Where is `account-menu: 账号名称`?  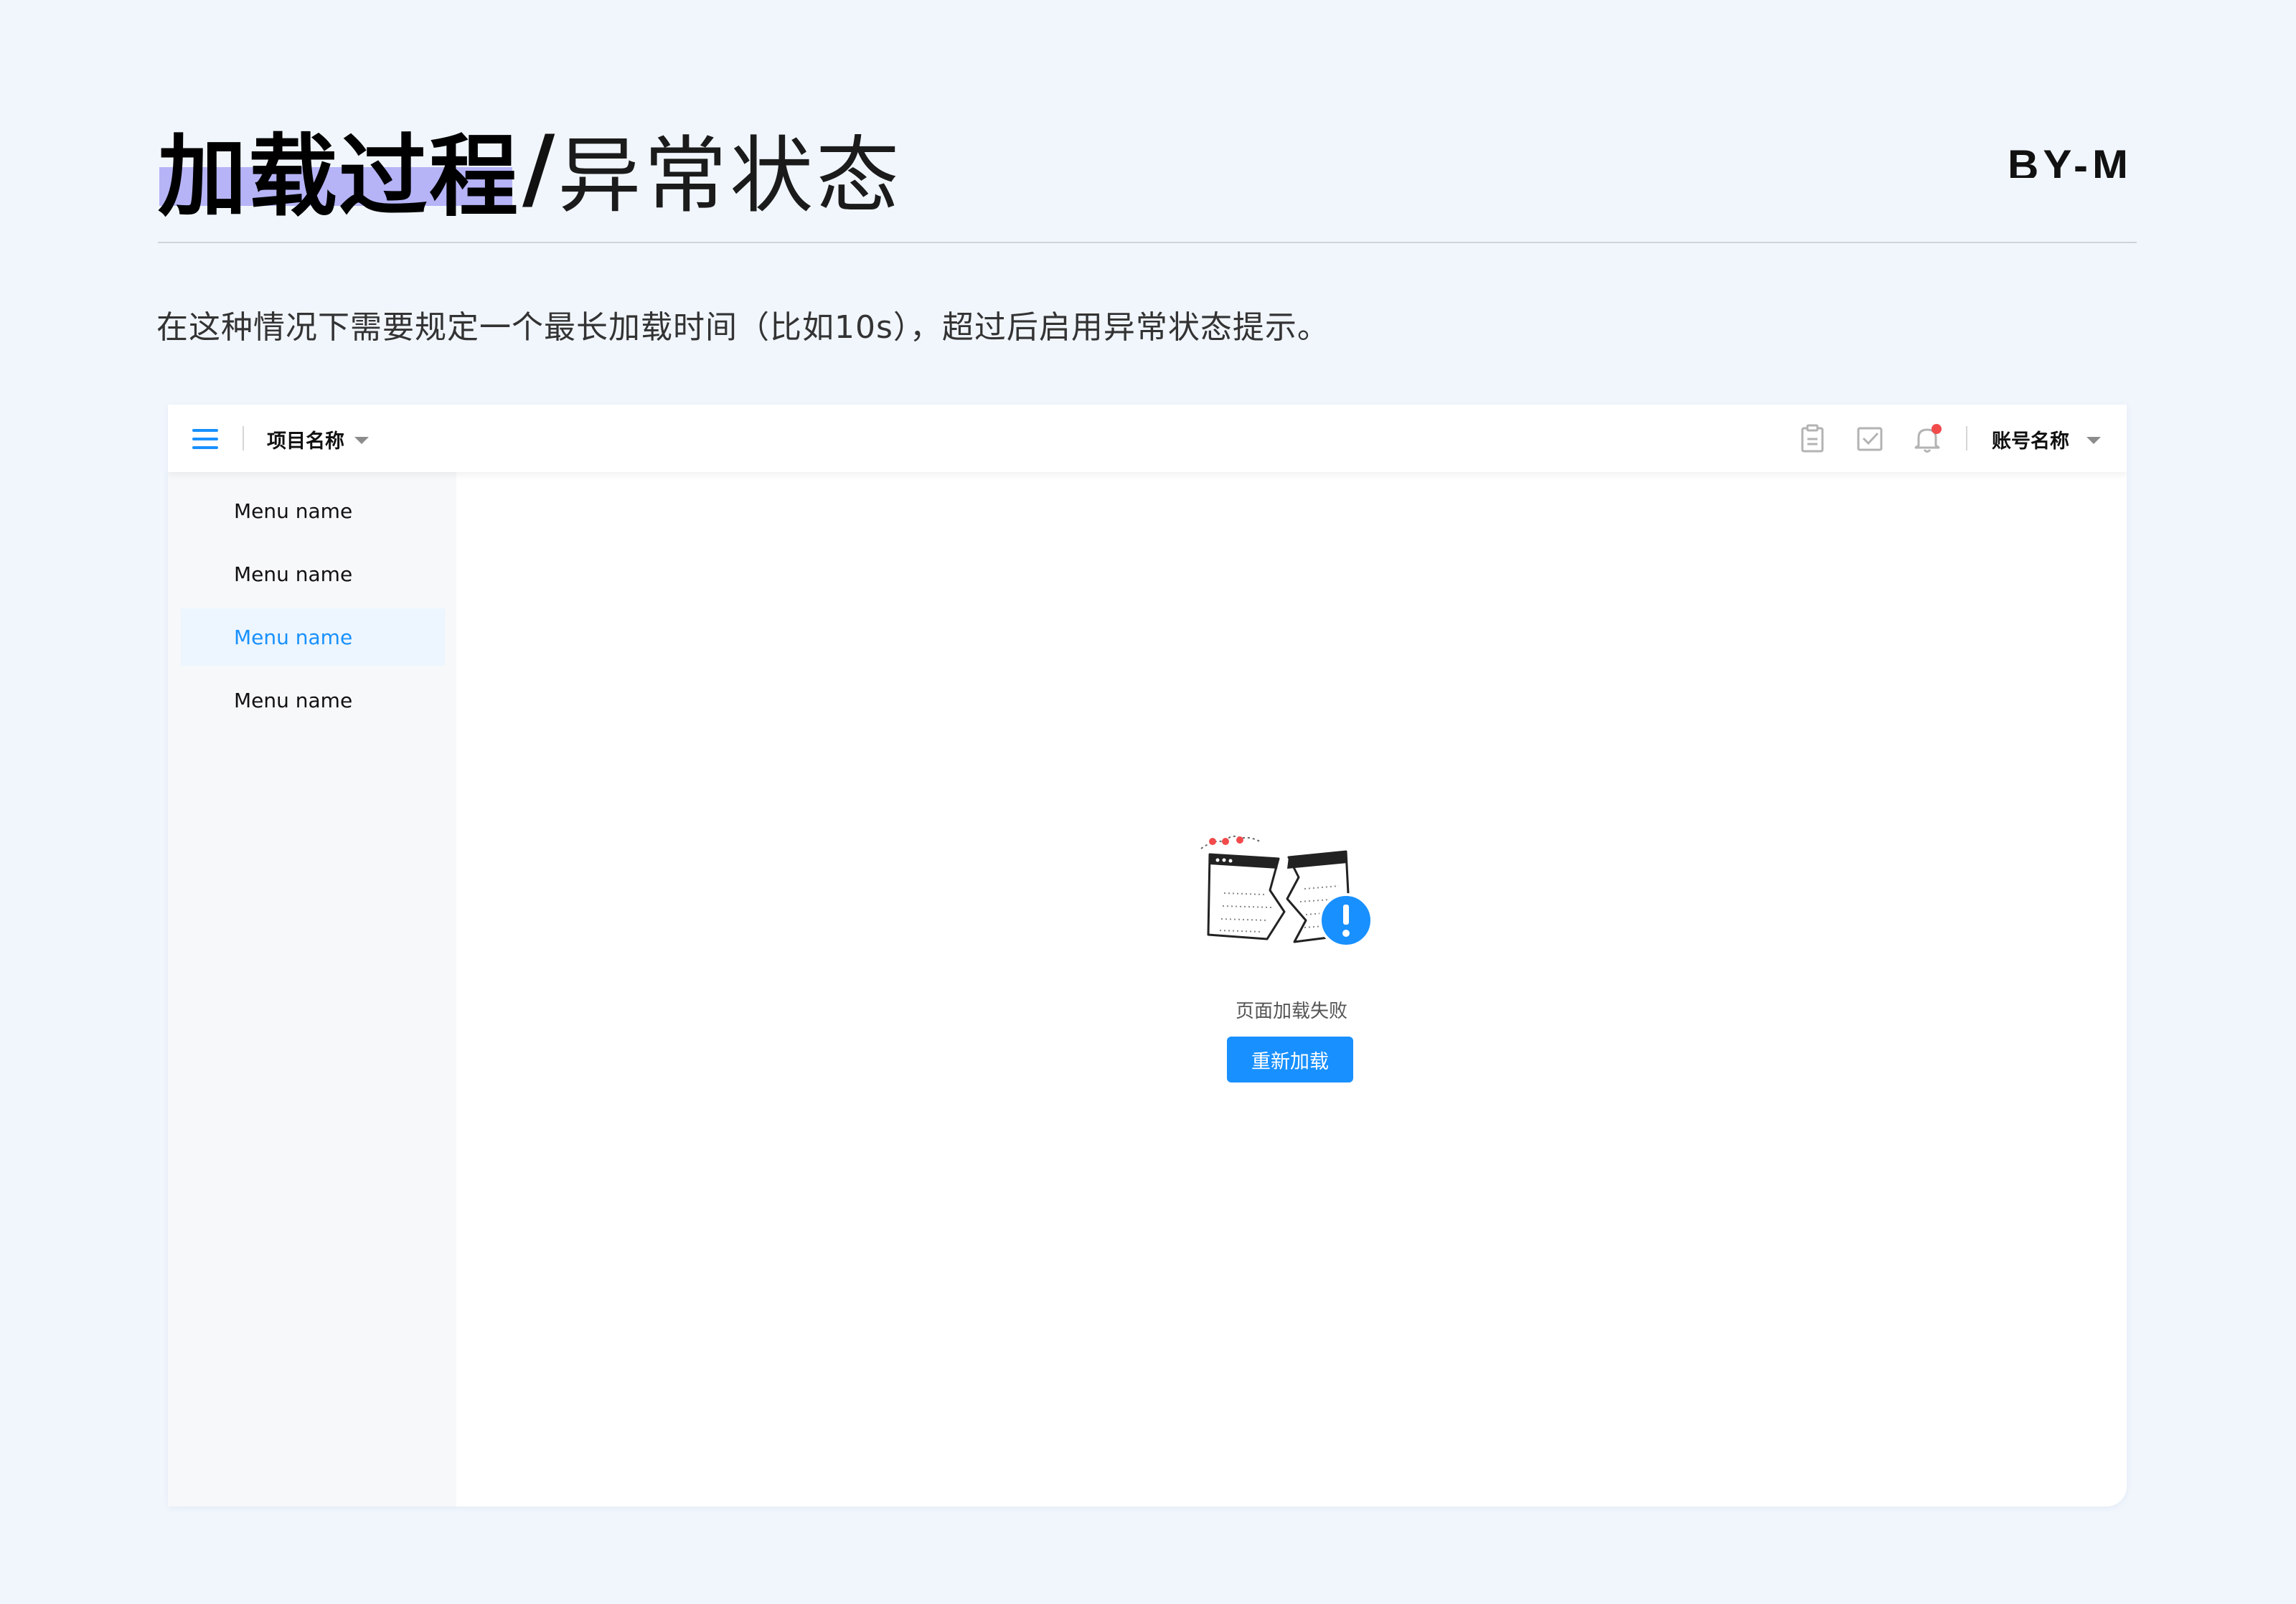
account-menu: 账号名称 is located at coordinates (2047, 439).